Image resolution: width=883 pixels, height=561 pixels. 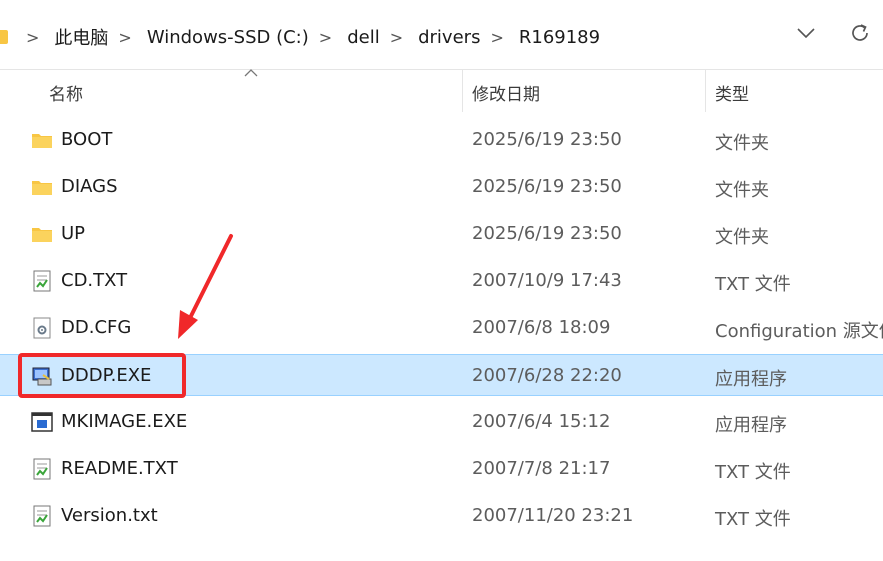 I want to click on column-header-date: 修改日期, so click(x=506, y=92).